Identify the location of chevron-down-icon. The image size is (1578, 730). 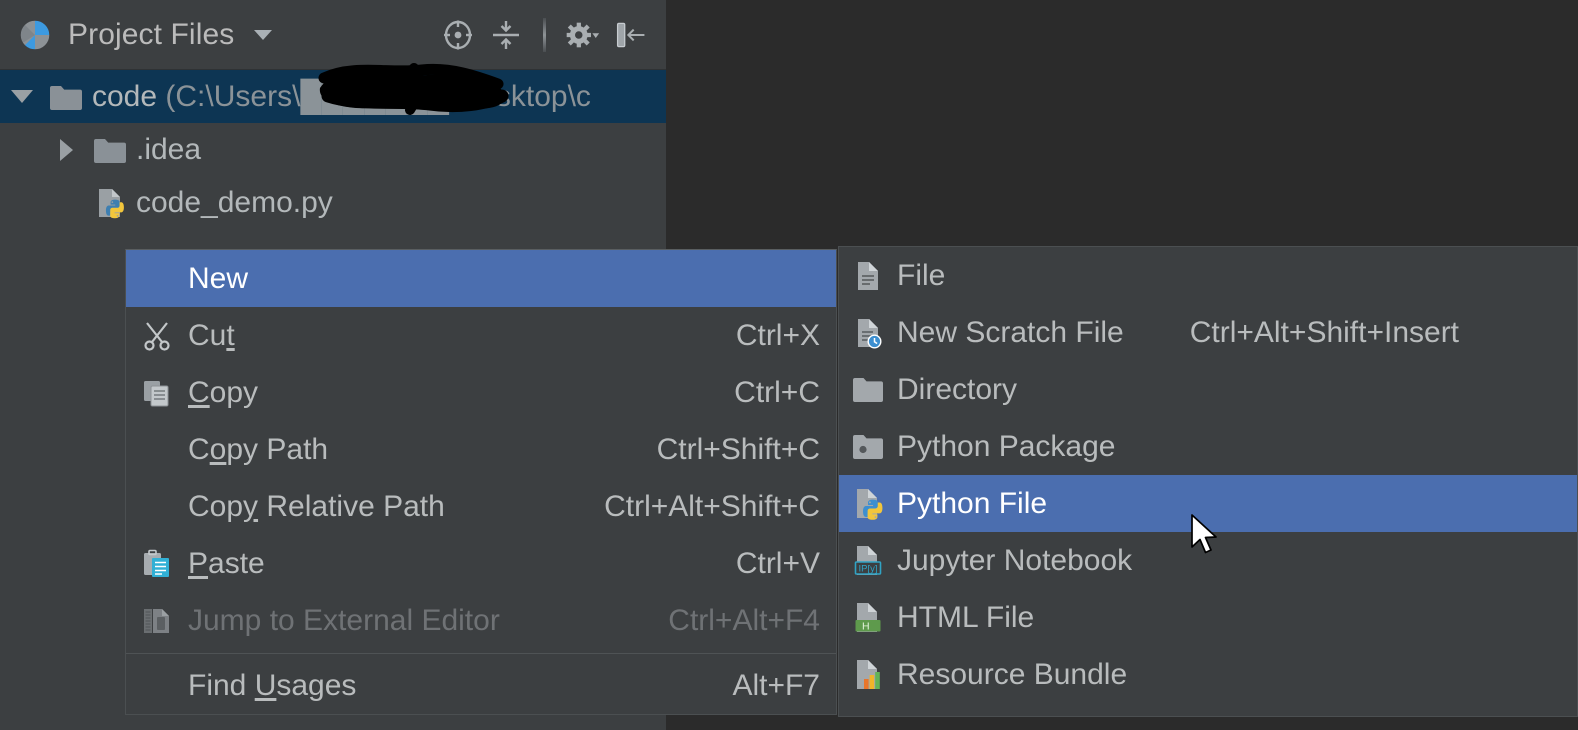
(263, 34).